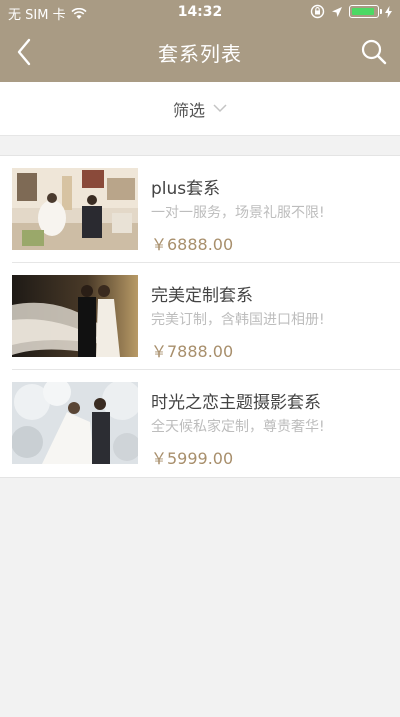 The height and width of the screenshot is (717, 400). What do you see at coordinates (220, 108) in the screenshot?
I see `chevron-down-icon` at bounding box center [220, 108].